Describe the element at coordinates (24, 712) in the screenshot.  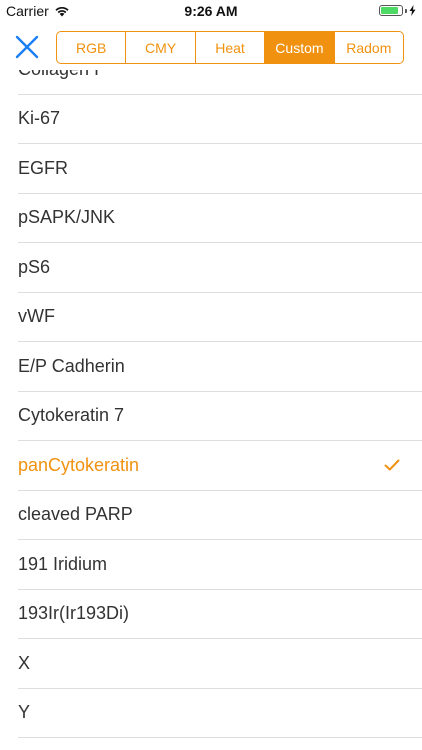
I see `list-item-label: Y` at that location.